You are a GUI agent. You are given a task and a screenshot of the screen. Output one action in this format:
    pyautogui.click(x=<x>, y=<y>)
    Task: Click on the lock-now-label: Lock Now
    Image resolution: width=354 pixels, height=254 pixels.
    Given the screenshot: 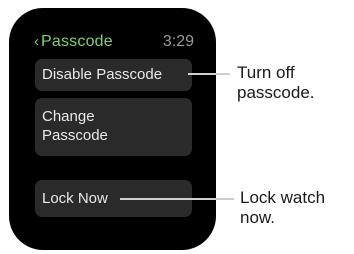 What is the action you would take?
    pyautogui.click(x=75, y=198)
    